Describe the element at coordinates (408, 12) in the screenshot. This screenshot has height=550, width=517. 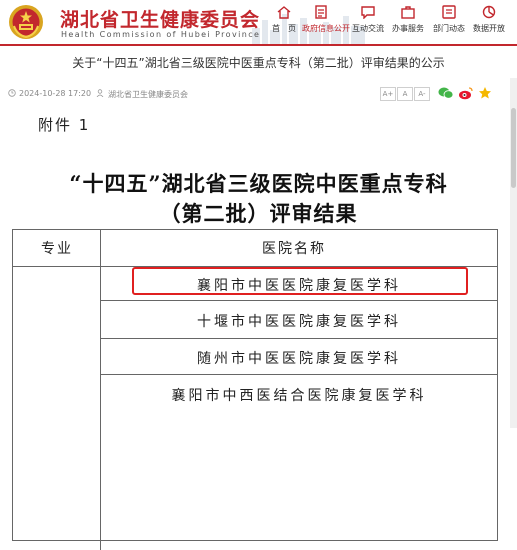
I see `briefcase-icon` at that location.